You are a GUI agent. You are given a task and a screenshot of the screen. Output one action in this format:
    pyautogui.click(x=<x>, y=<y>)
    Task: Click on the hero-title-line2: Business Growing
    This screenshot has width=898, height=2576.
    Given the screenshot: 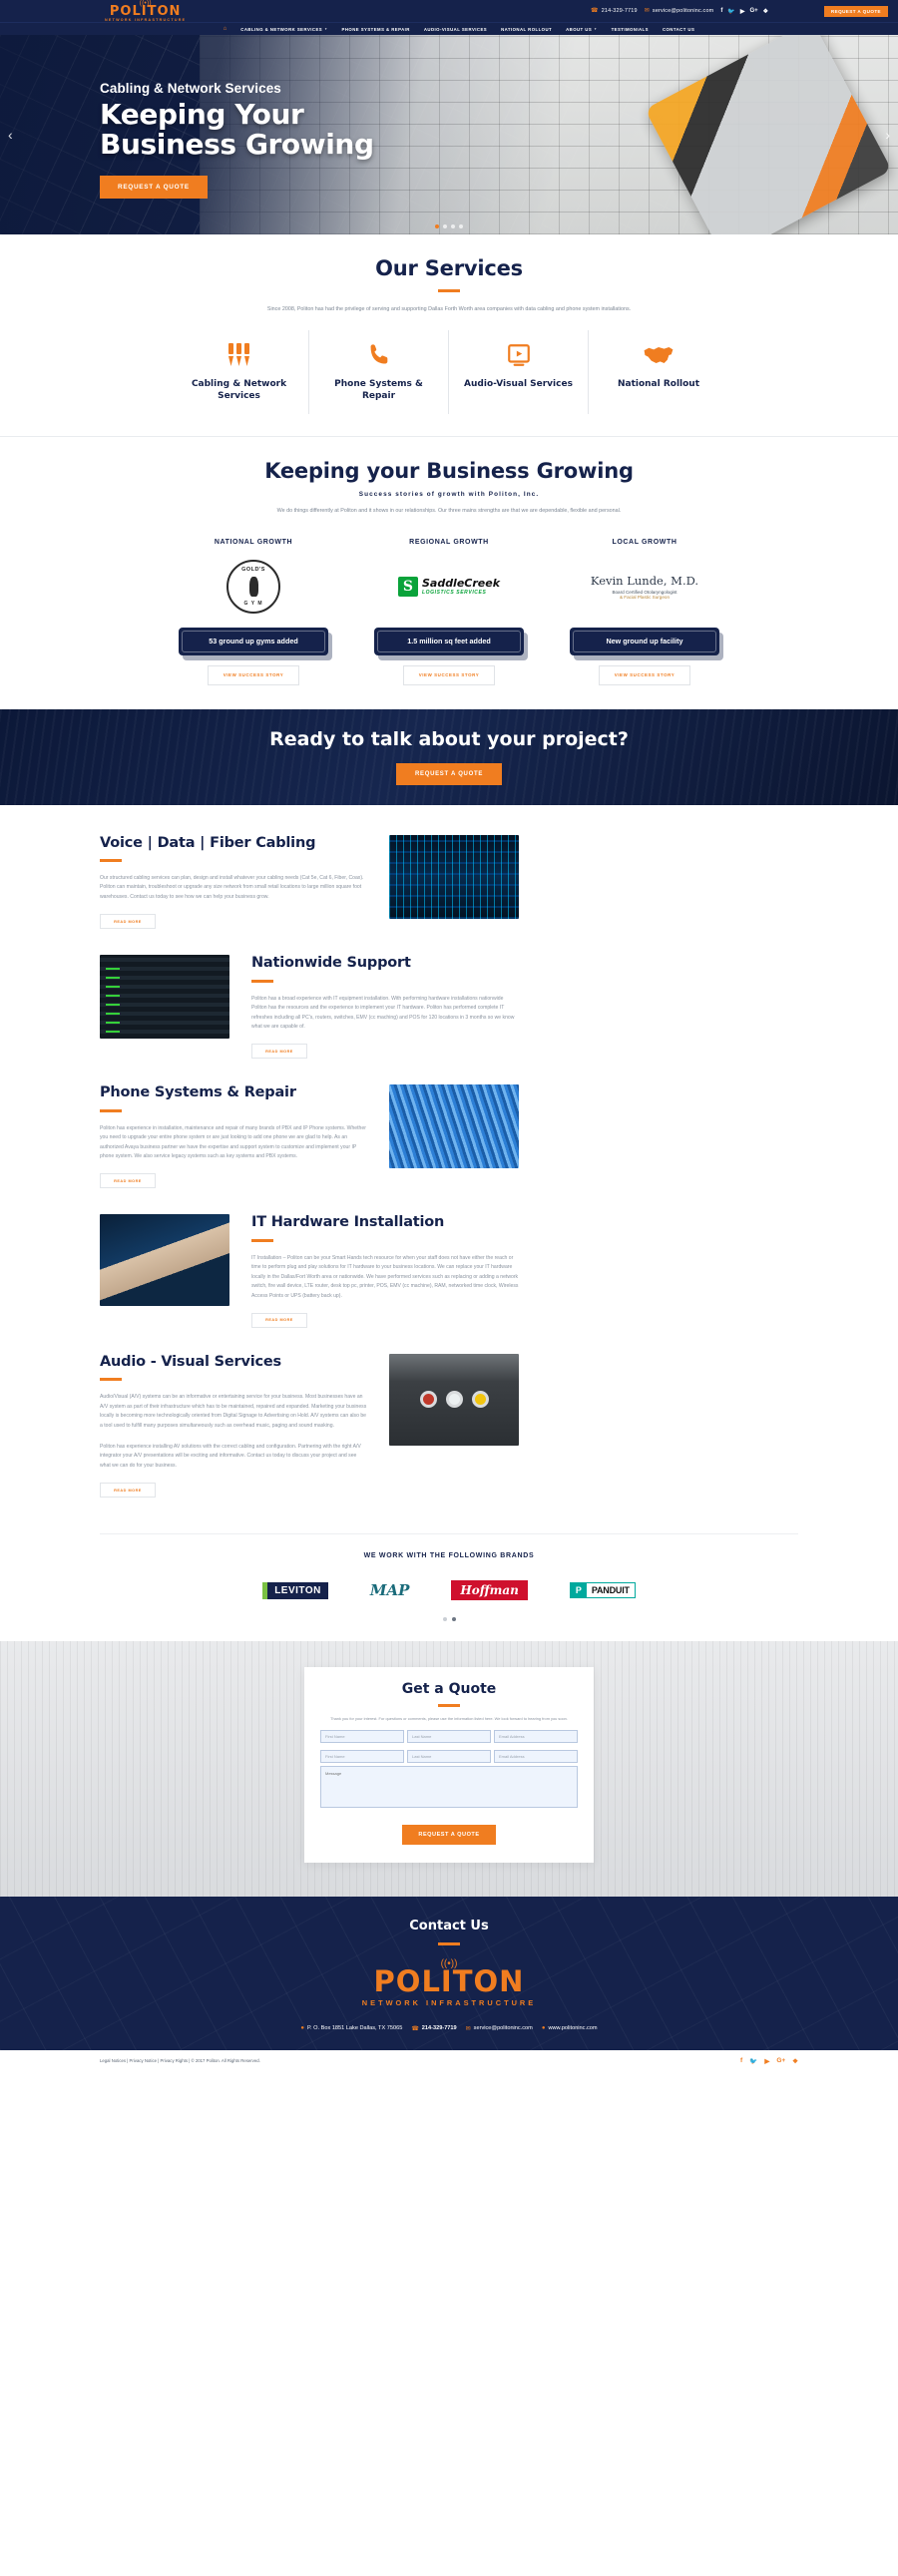 What is the action you would take?
    pyautogui.click(x=237, y=145)
    